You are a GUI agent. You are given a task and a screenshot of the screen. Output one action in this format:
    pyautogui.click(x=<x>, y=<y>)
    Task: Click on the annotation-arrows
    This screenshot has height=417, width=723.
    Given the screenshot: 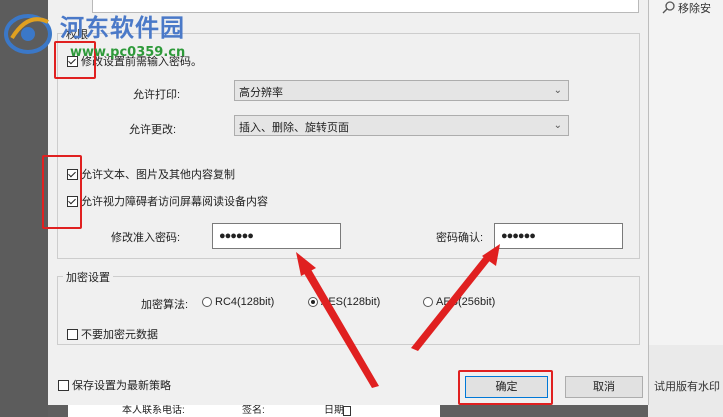 What is the action you would take?
    pyautogui.click(x=398, y=316)
    